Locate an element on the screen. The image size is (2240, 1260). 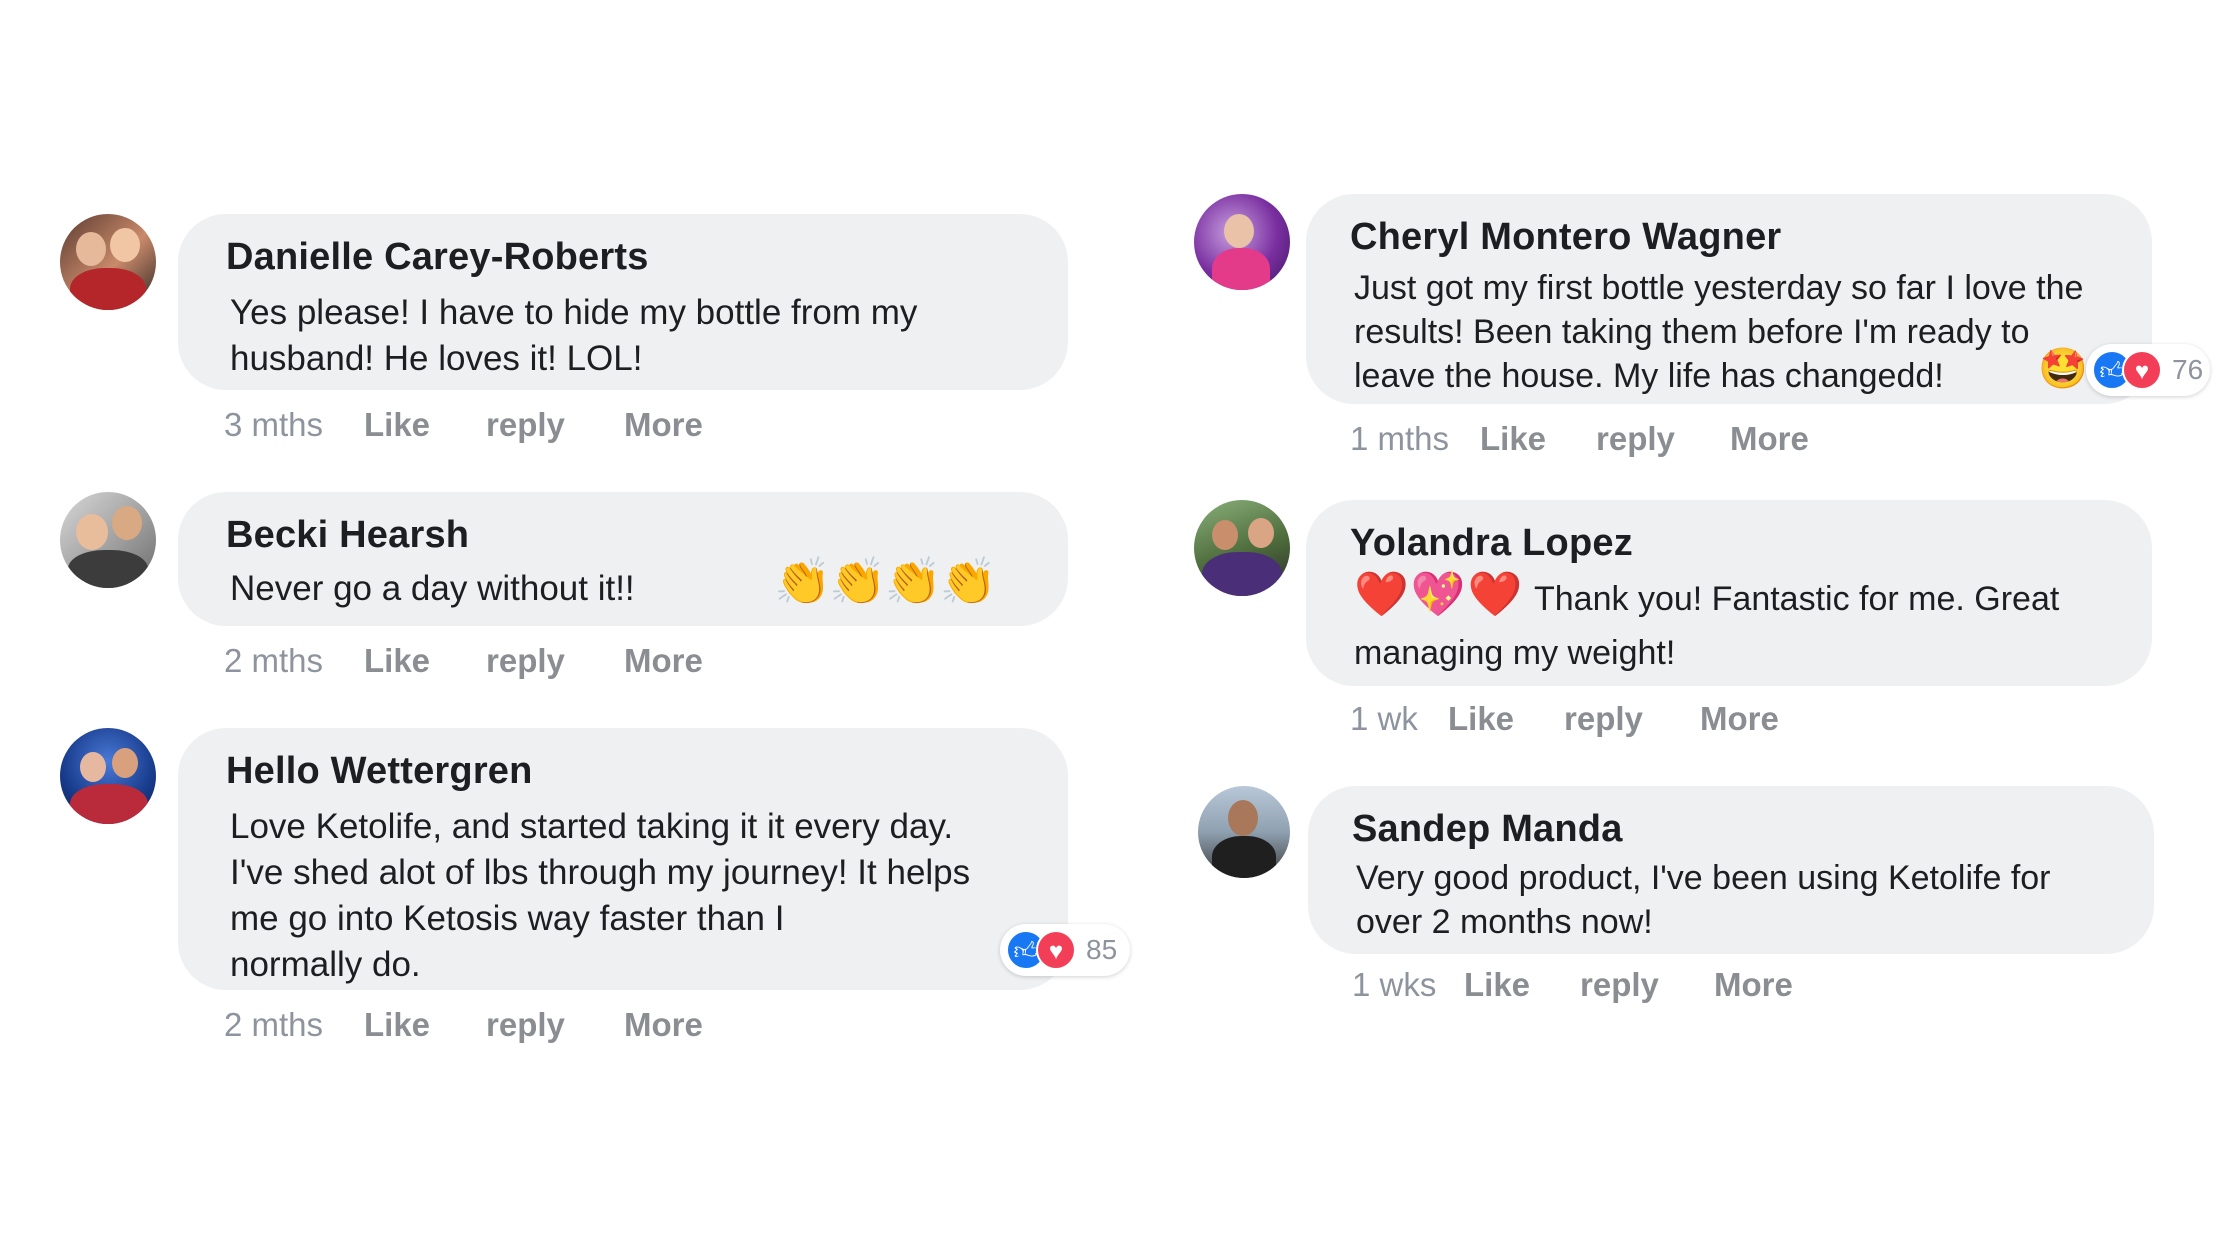
comment-line: me go into Ketosis way faster than I is located at coordinates (507, 918).